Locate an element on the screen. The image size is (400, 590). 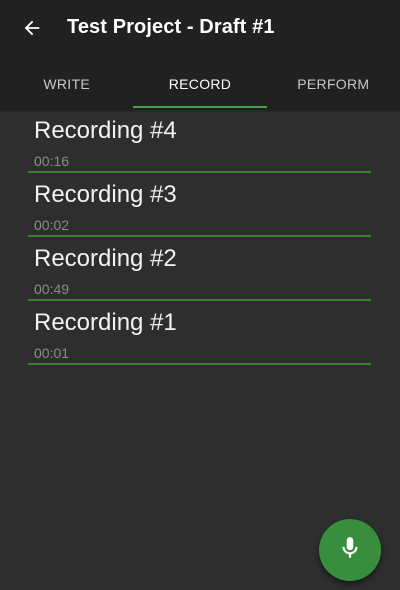
recording-item: Recording #4 00:16 is located at coordinates (199, 141).